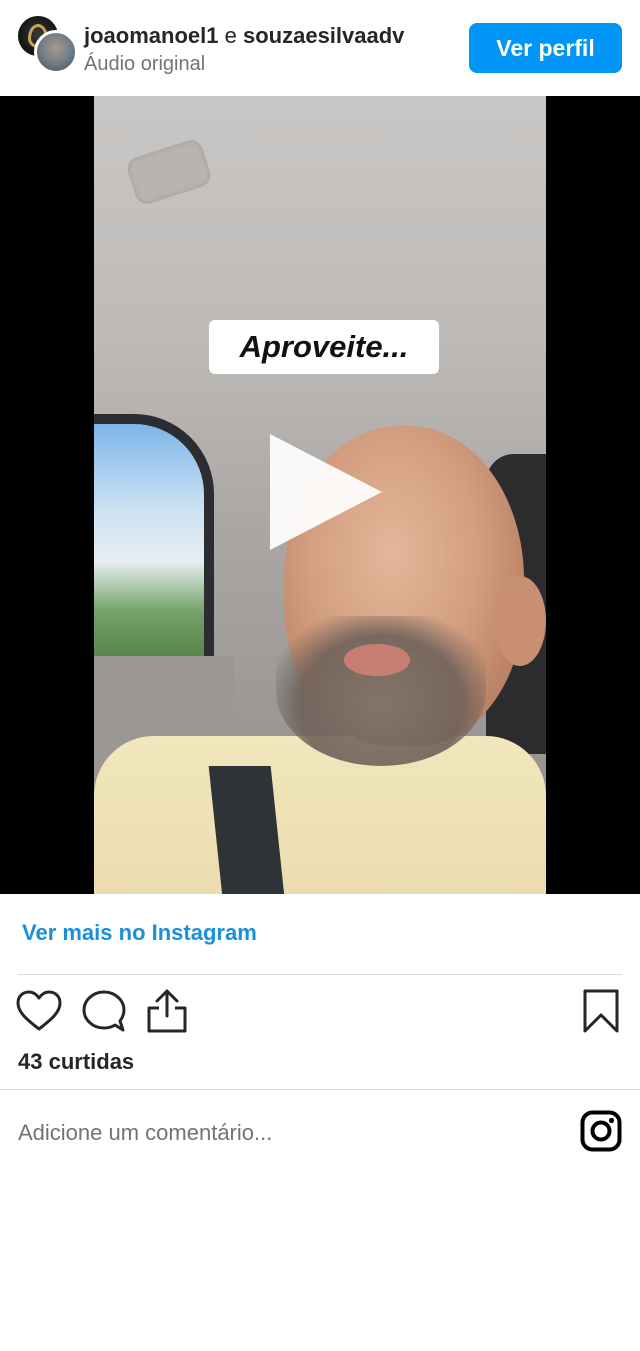 This screenshot has height=1351, width=640. I want to click on person-beard, so click(381, 691).